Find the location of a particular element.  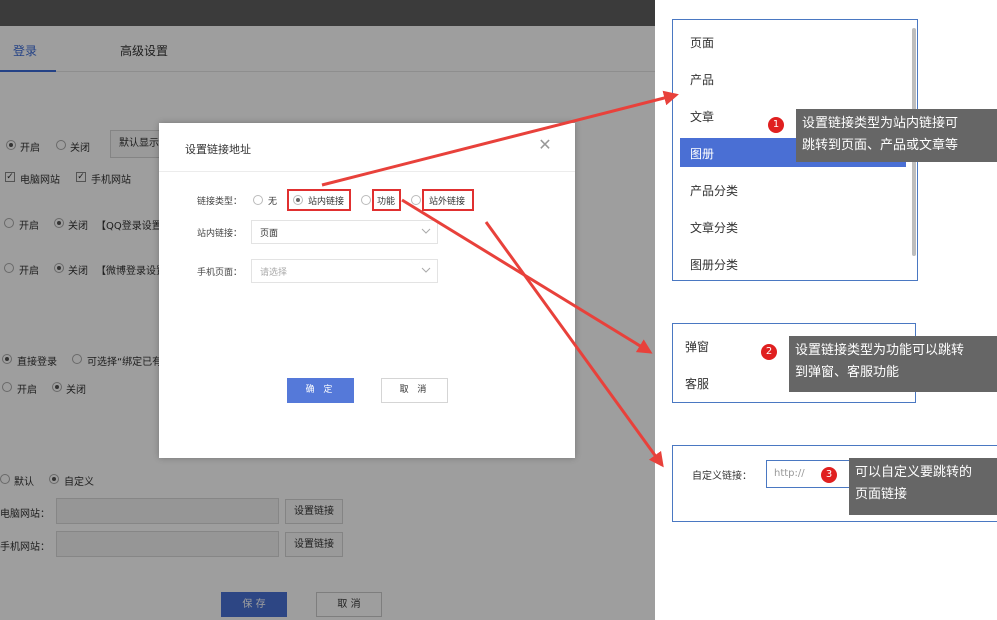

link-type-none-radio is located at coordinates (258, 200).